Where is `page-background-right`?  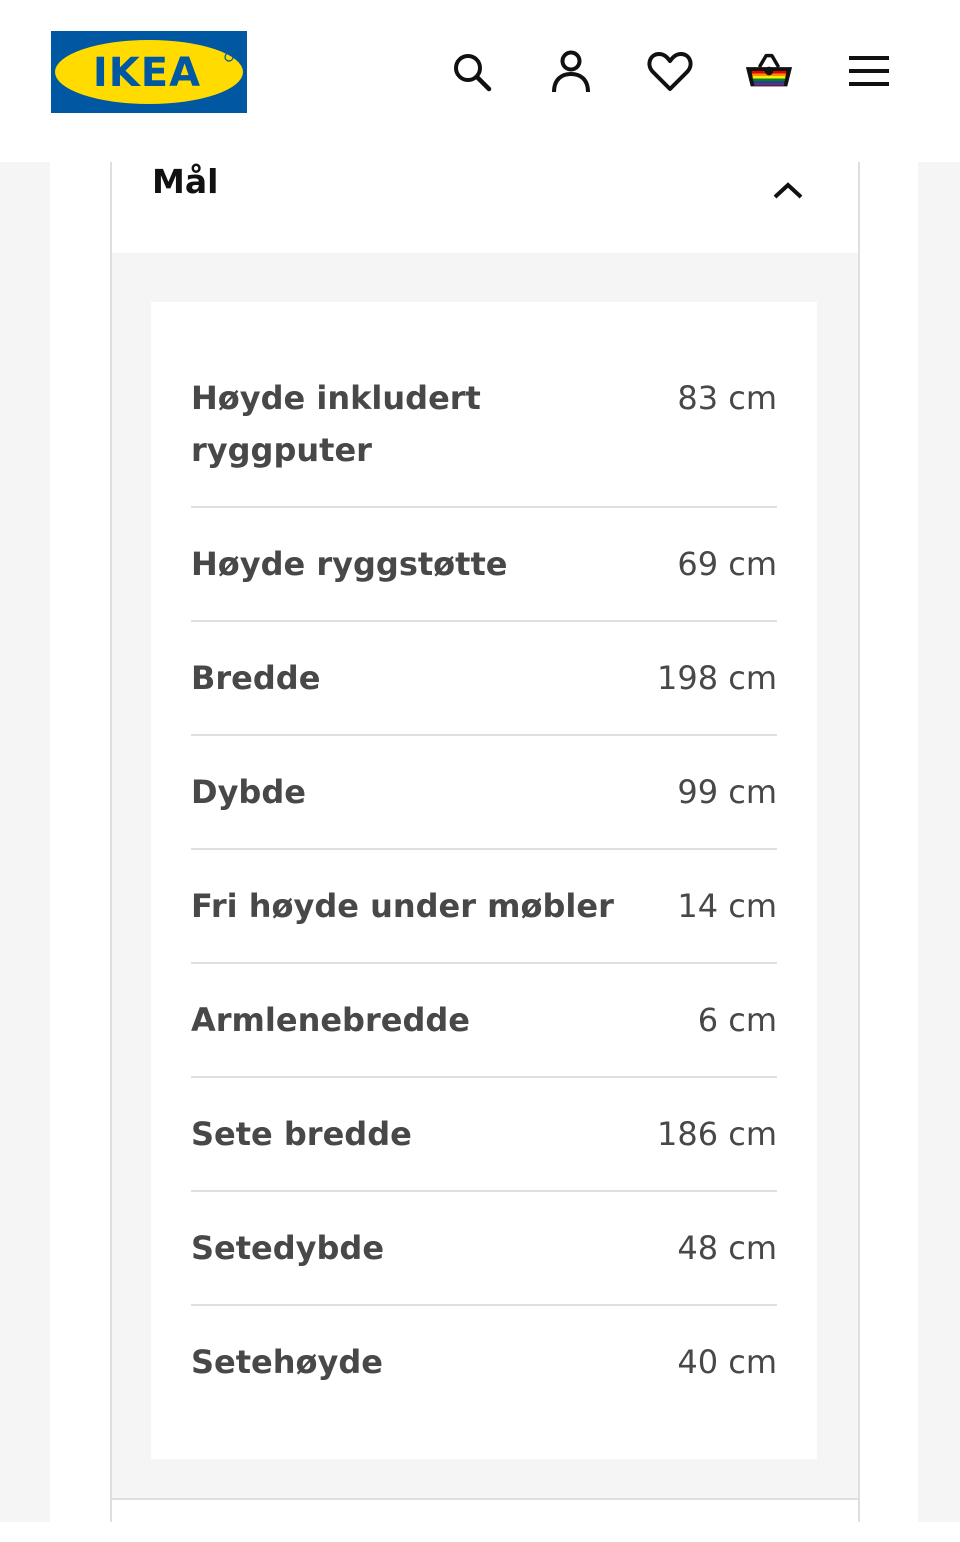
page-background-right is located at coordinates (939, 842).